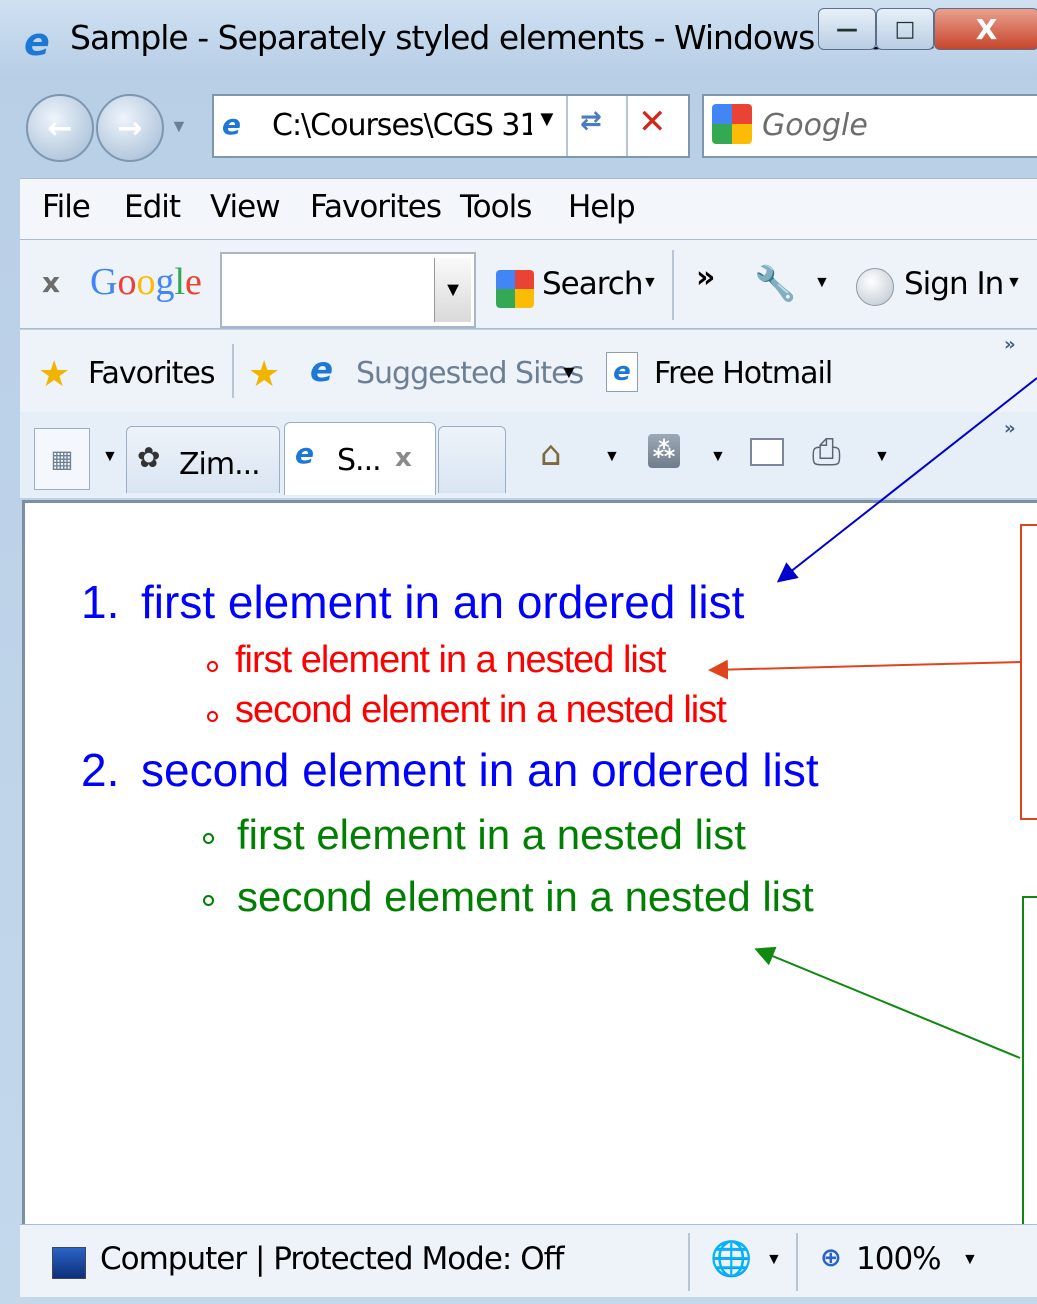 The height and width of the screenshot is (1304, 1037). I want to click on quick-tabs-button: ▦, so click(62, 459).